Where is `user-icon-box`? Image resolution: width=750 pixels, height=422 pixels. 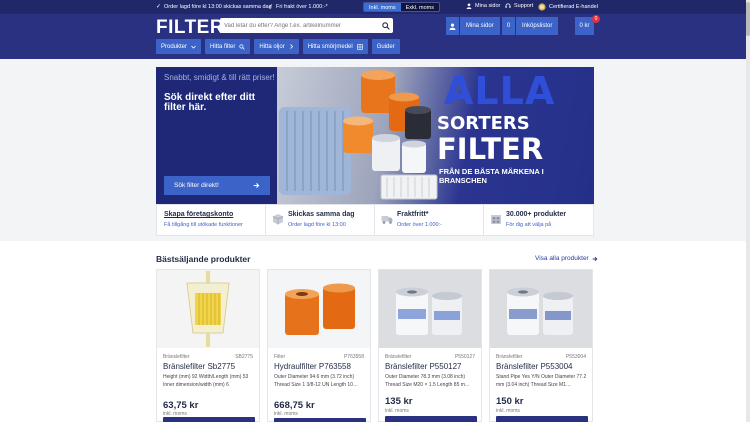 user-icon-box is located at coordinates (452, 26).